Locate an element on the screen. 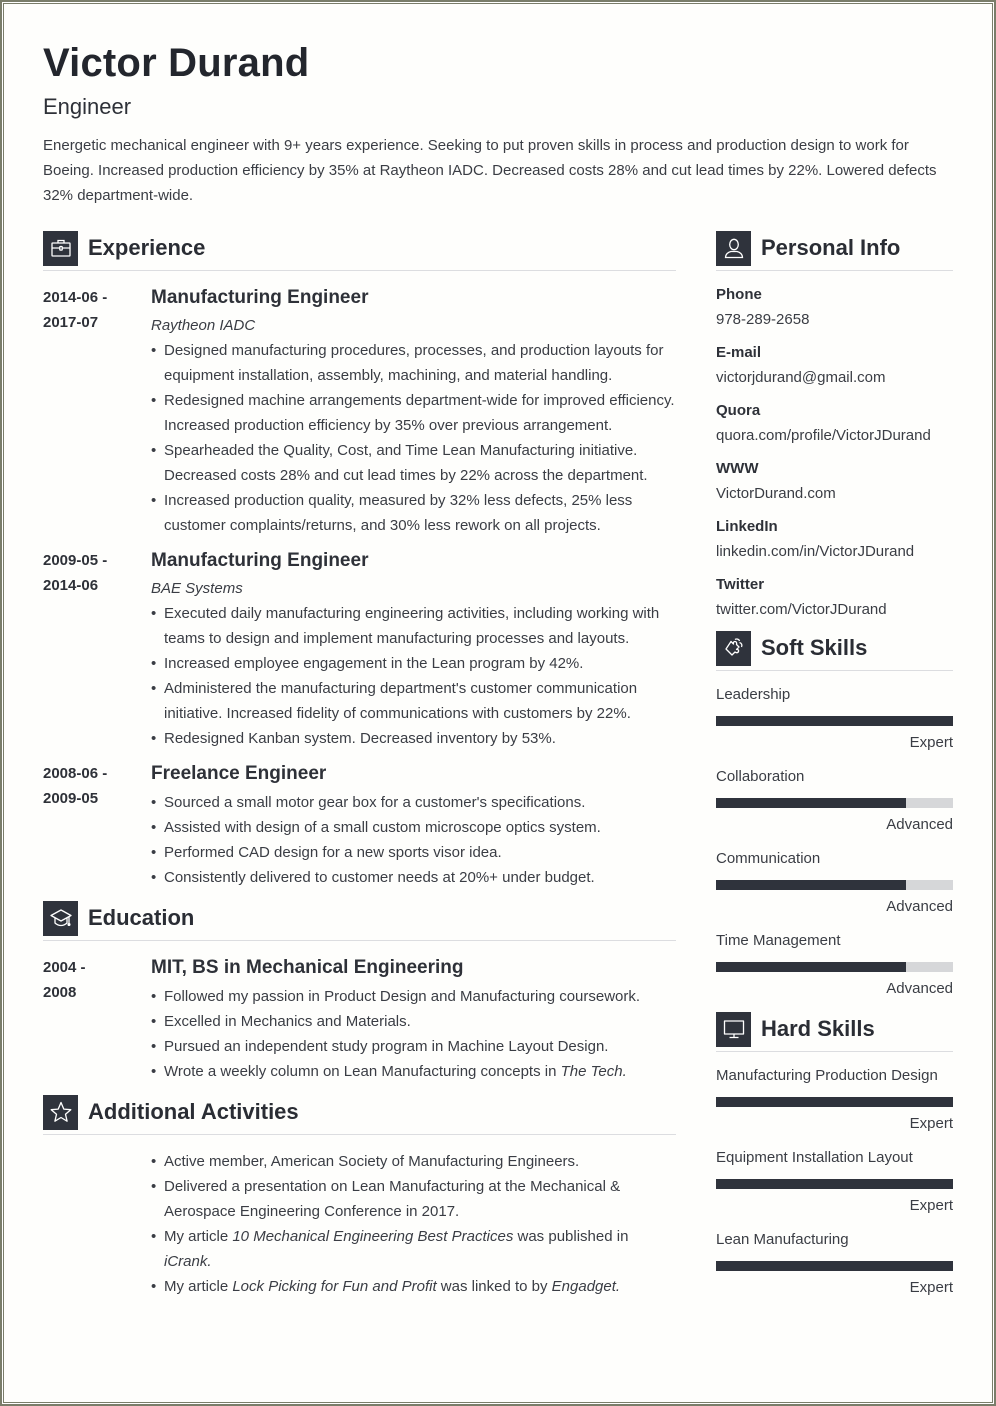  contact-quora: Quora quora.com/profile/VictorJDurand is located at coordinates (834, 423).